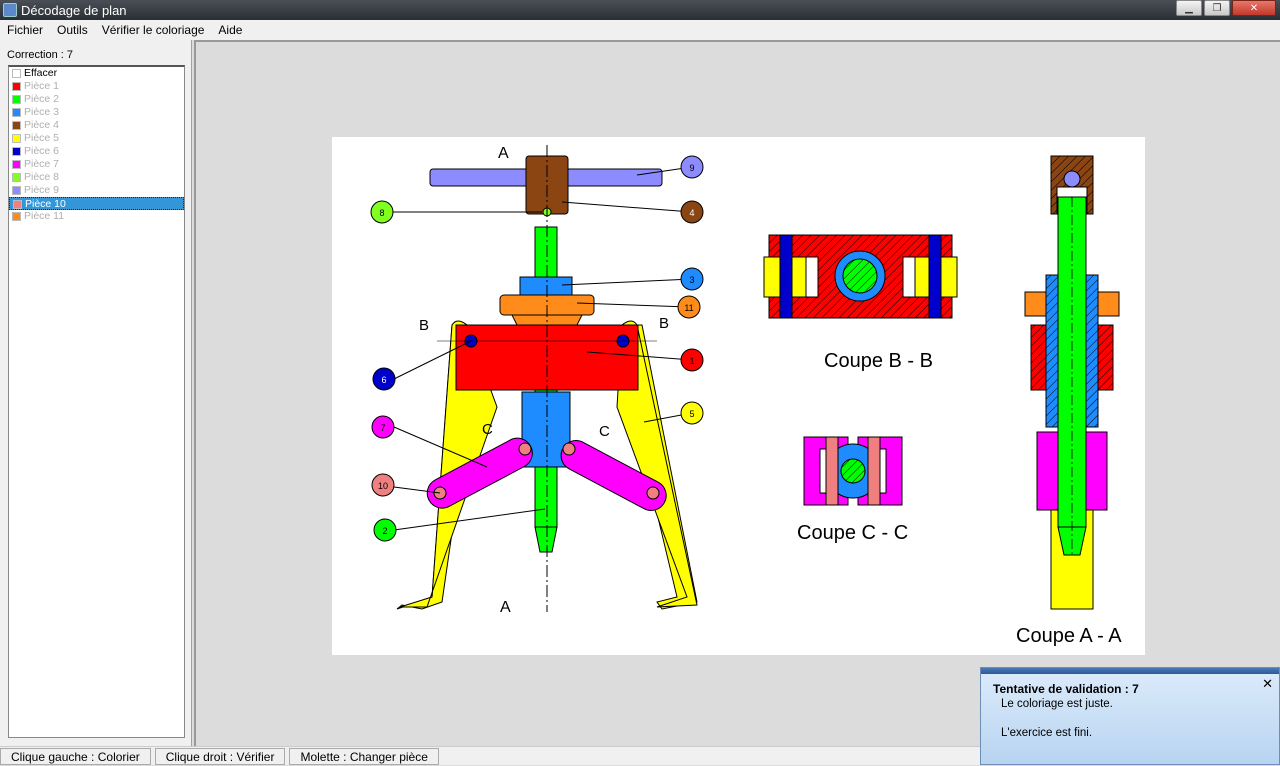  I want to click on popup-grip, so click(1130, 671).